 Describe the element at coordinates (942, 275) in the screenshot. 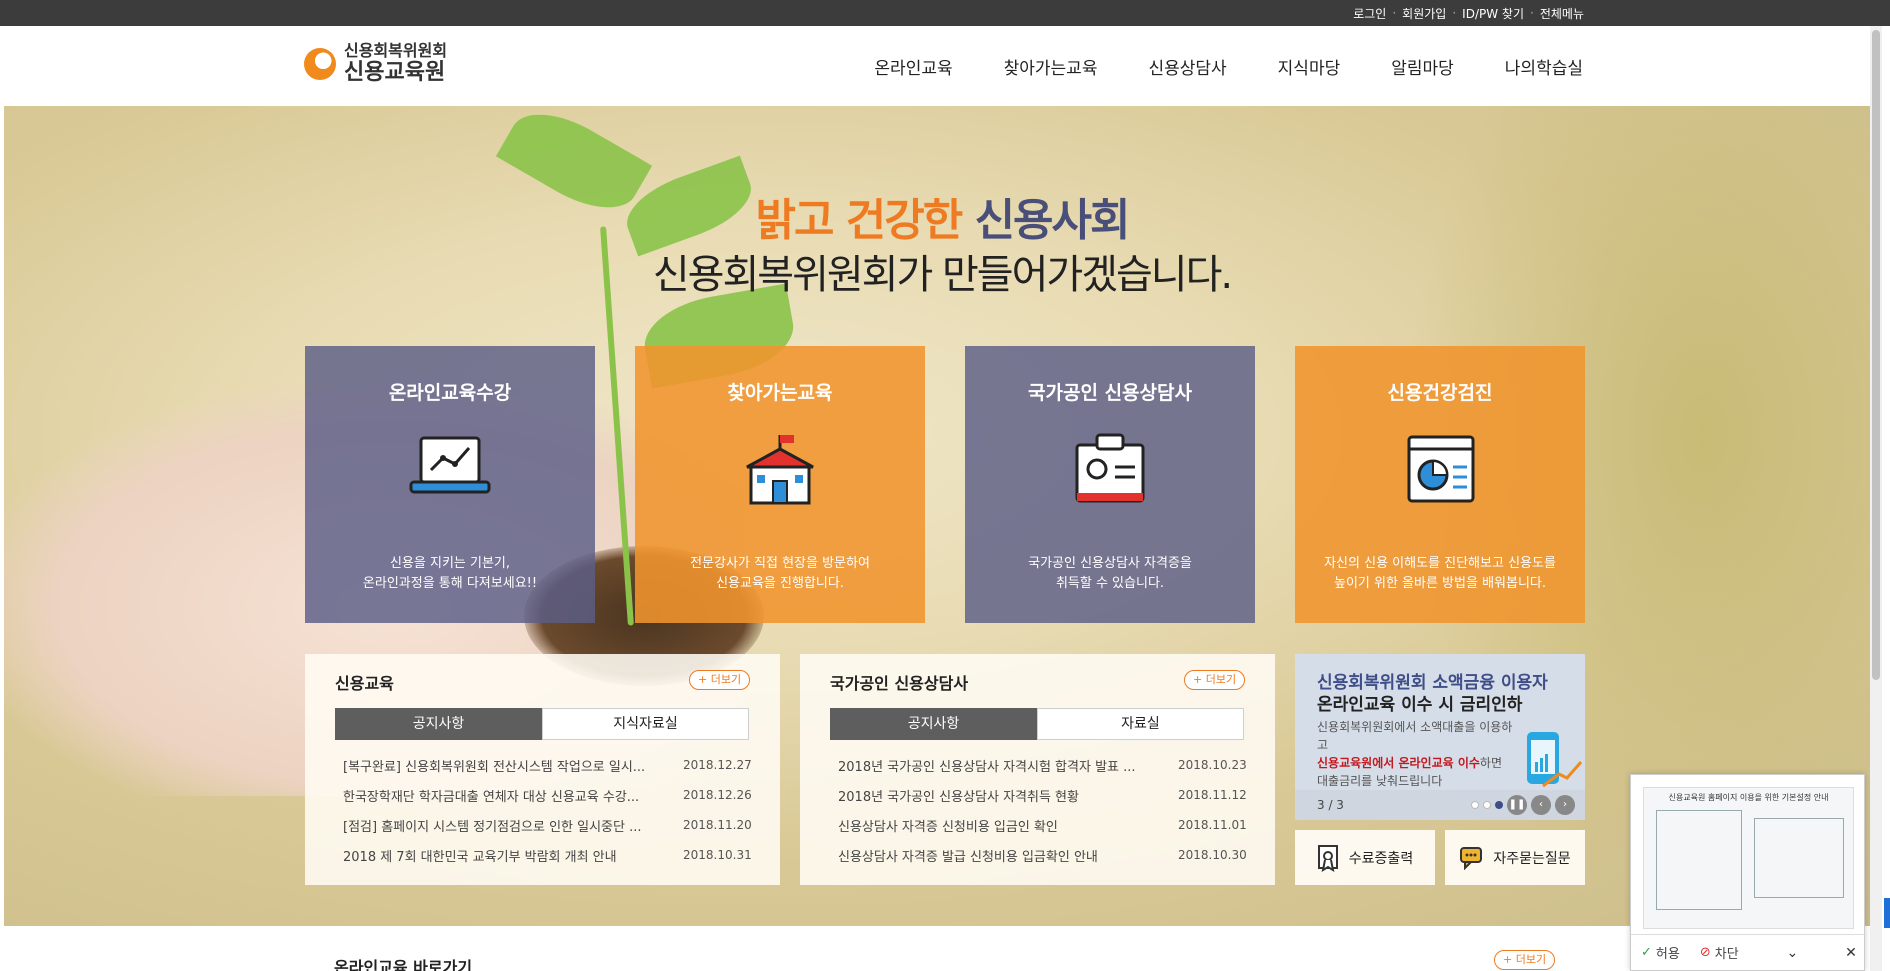

I see `hero-subslogan: 신용회복위원회가 만들어가겠습니다.` at that location.